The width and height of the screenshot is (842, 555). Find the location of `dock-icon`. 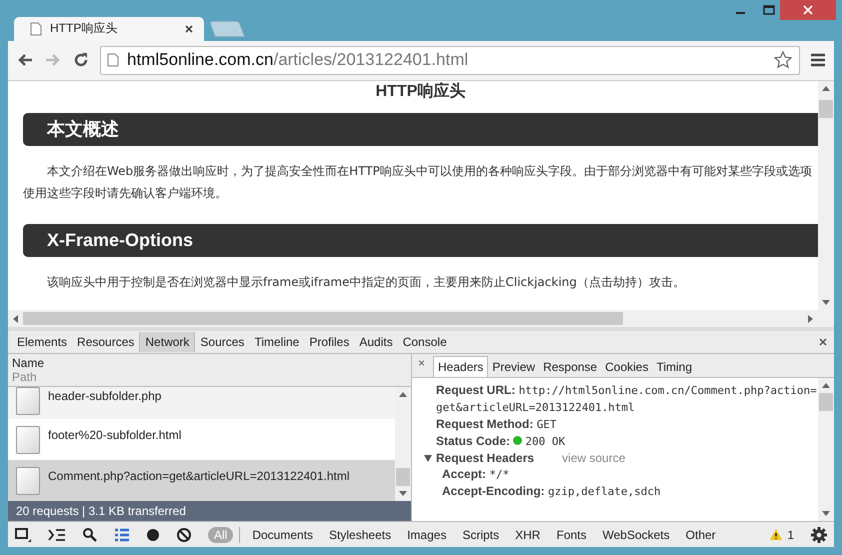

dock-icon is located at coordinates (23, 534).